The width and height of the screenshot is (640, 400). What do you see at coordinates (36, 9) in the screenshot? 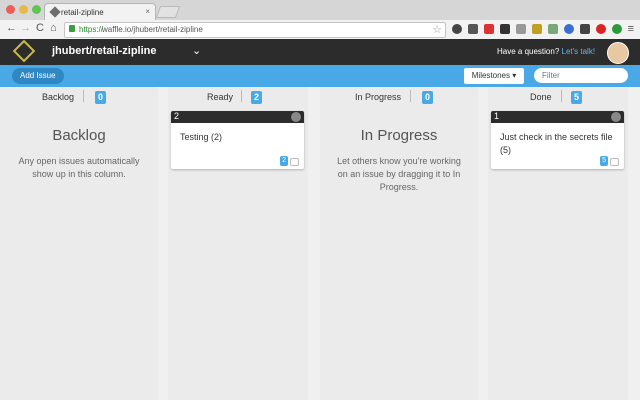
I see `window-maximize-icon` at bounding box center [36, 9].